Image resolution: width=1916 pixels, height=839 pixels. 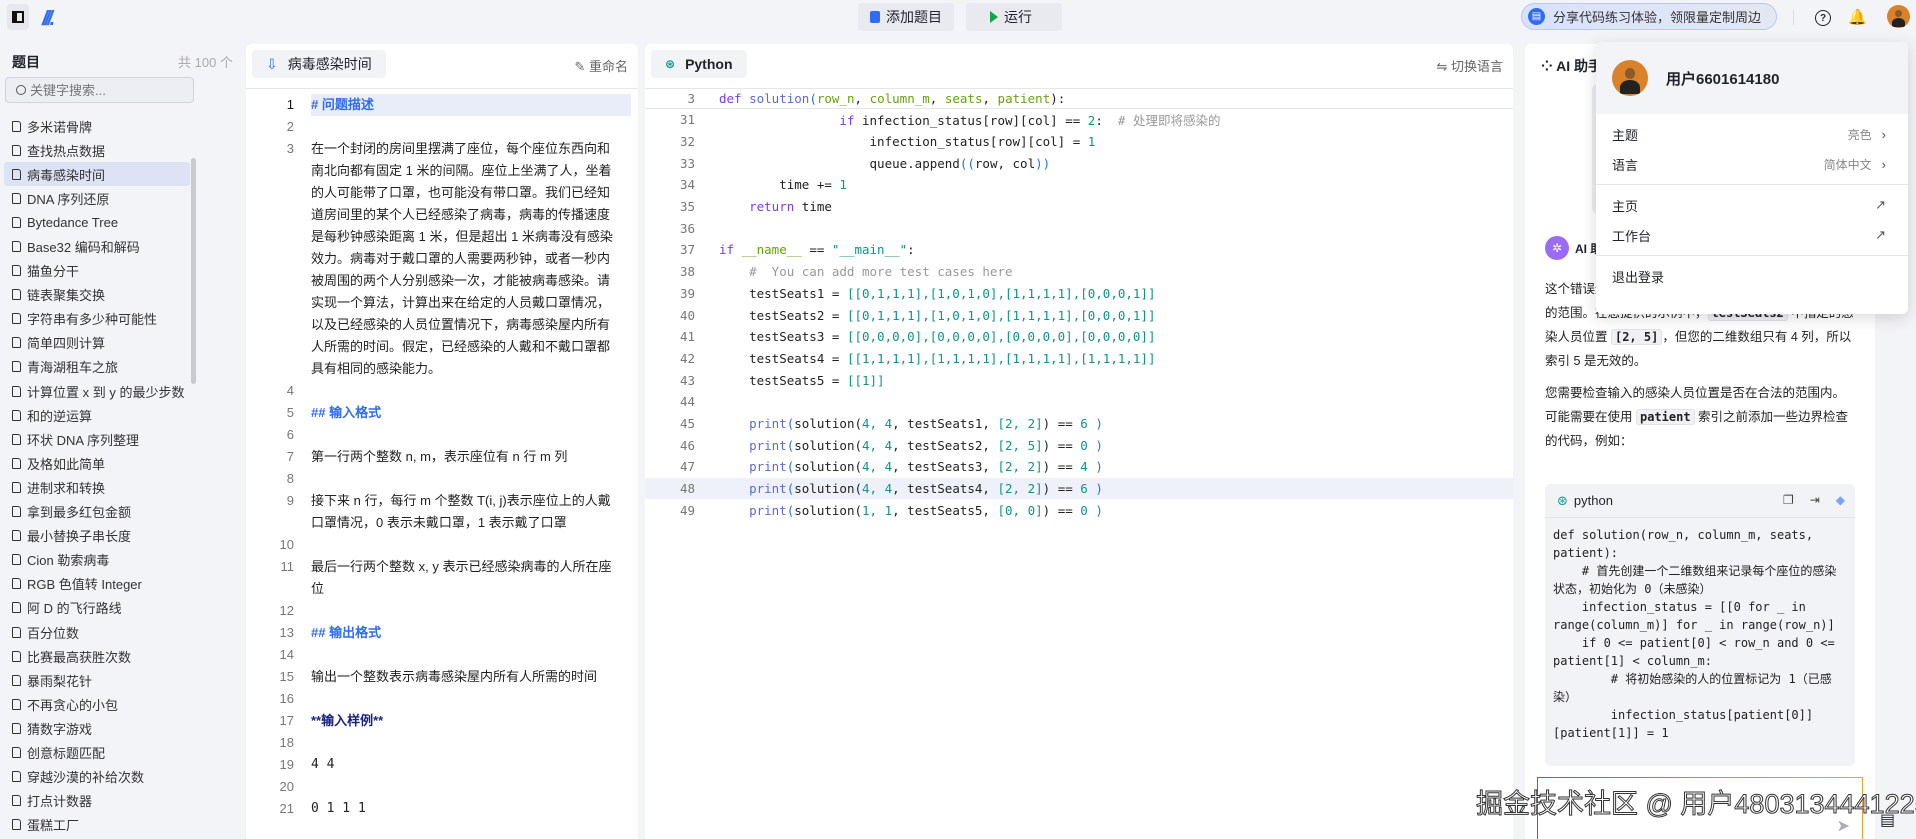 What do you see at coordinates (60, 681) in the screenshot?
I see `sidebar-item-label: 暴雨梨花针` at bounding box center [60, 681].